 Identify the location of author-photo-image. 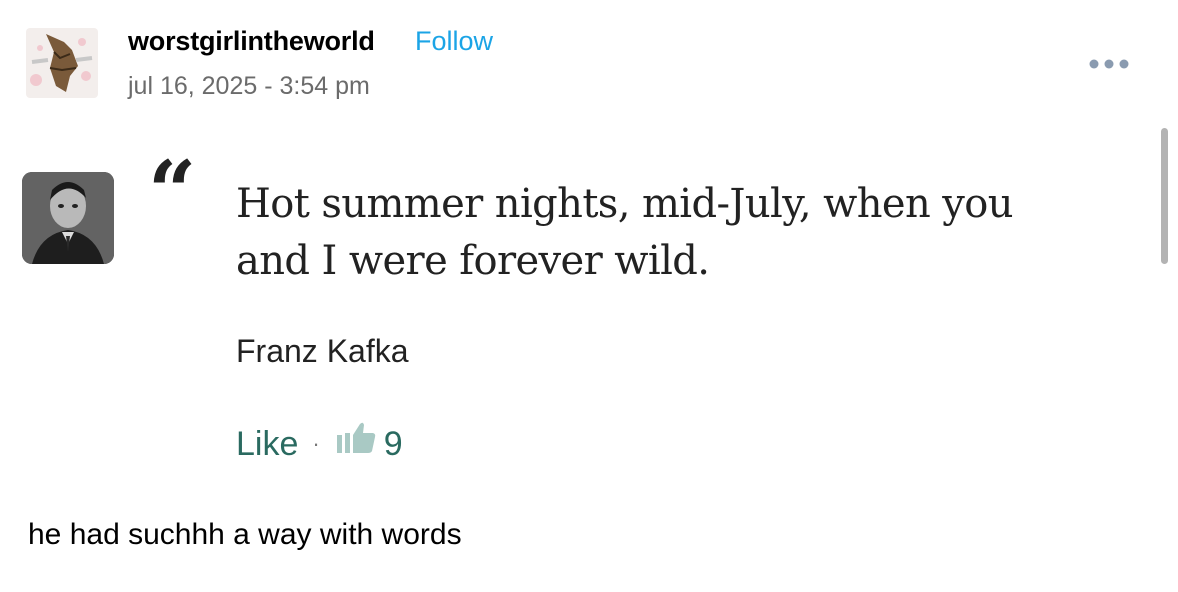
(68, 218).